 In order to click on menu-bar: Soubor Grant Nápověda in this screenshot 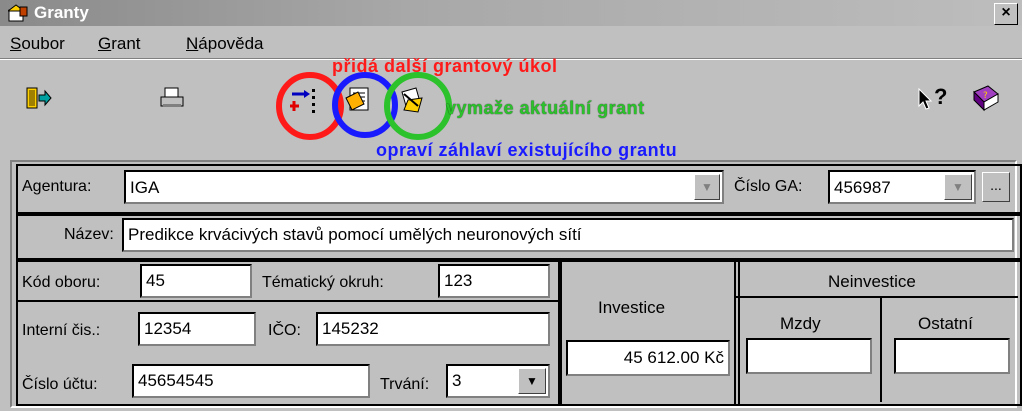, I will do `click(511, 43)`.